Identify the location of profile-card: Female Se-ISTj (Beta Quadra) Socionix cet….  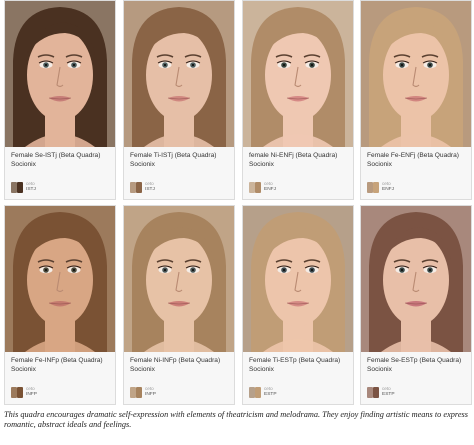
(60, 100).